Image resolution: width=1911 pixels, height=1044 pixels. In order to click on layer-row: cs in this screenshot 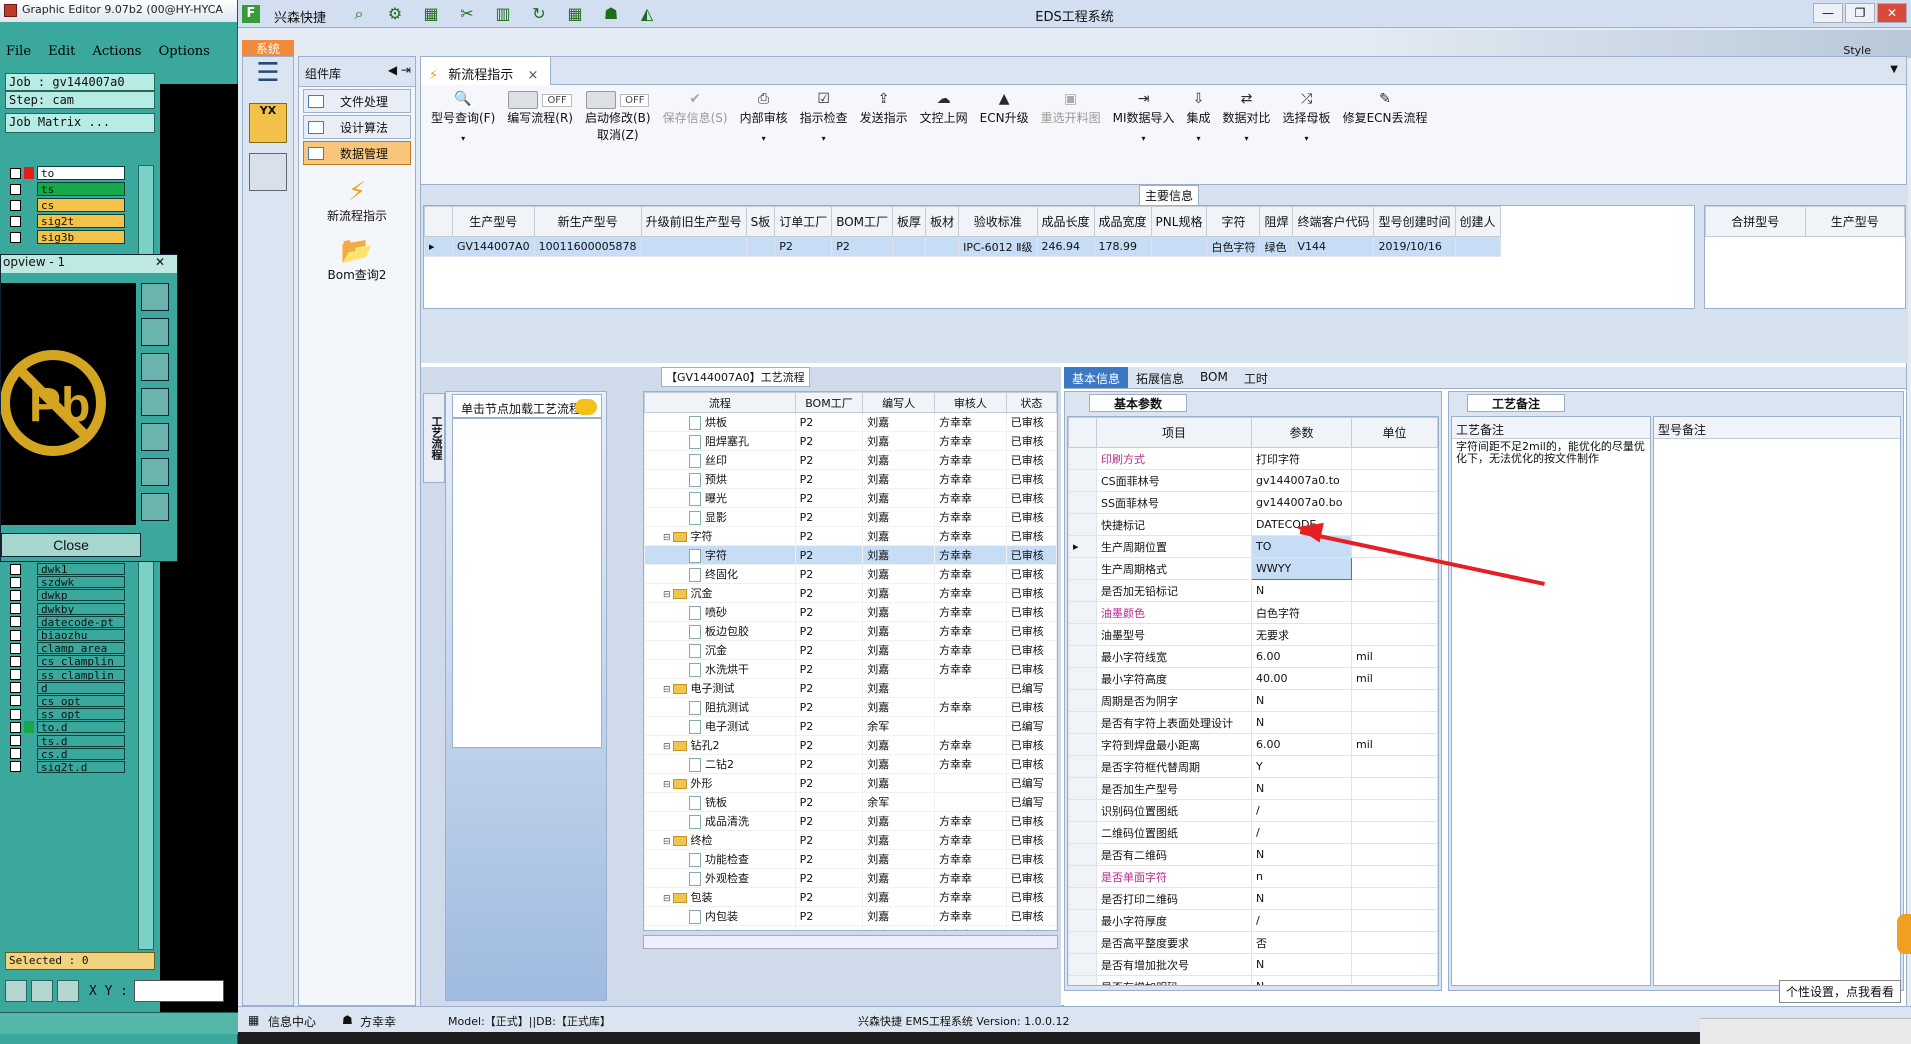, I will do `click(65, 205)`.